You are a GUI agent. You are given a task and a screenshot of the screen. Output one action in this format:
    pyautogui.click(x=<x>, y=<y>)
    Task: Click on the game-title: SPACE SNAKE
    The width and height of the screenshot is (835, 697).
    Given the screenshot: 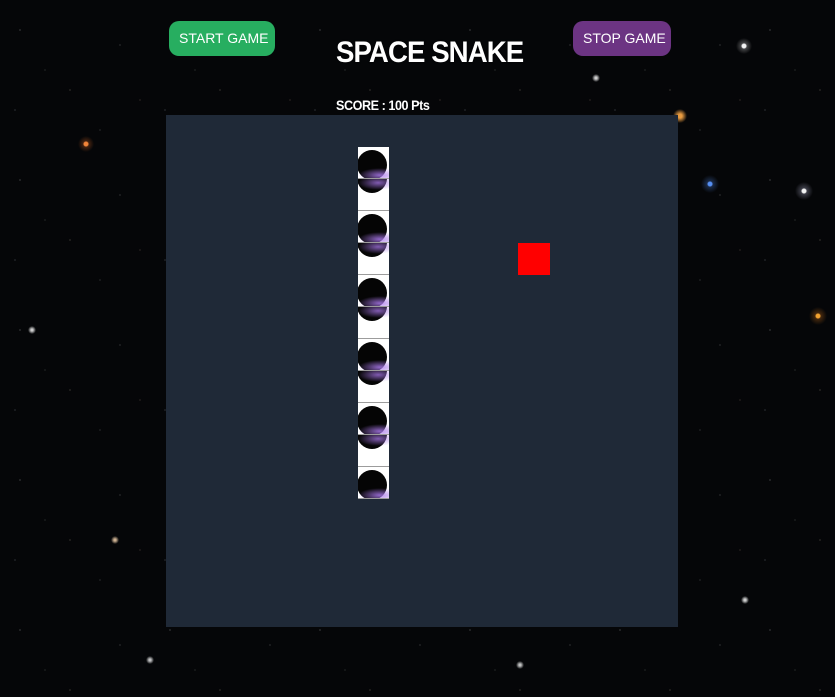 What is the action you would take?
    pyautogui.click(x=430, y=52)
    